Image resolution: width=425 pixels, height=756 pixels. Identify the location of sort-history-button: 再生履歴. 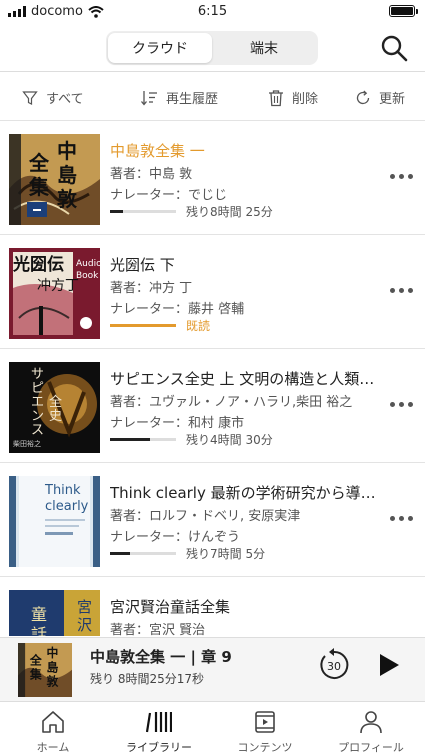
(179, 97).